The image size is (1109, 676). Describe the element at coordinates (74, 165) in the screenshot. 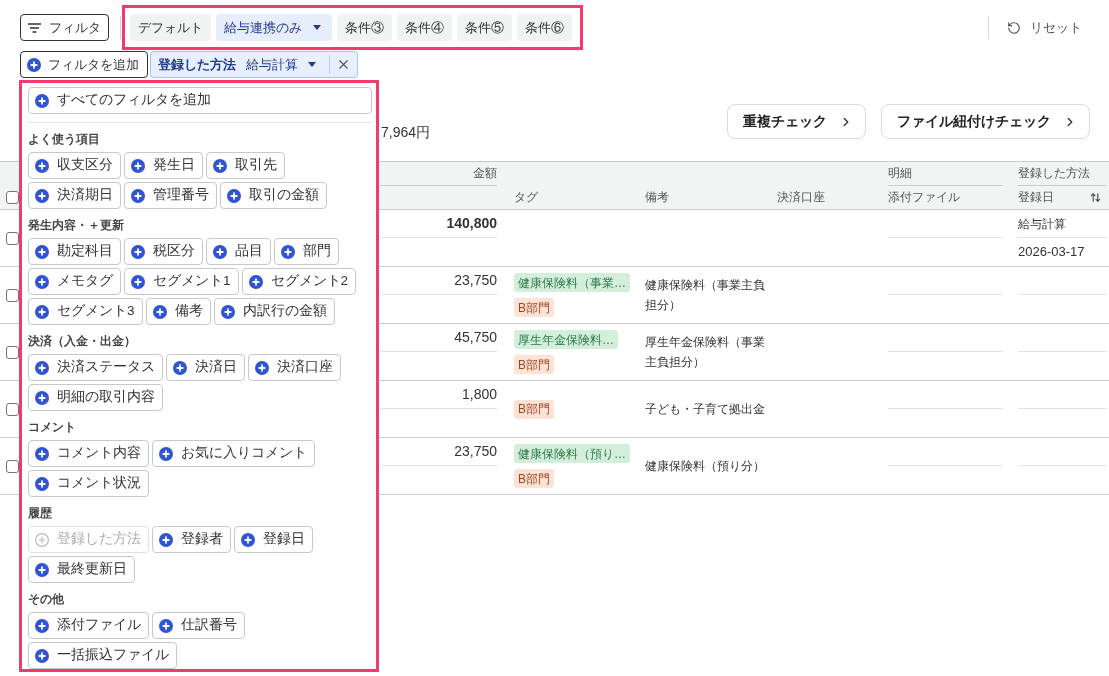

I see `filter-option-button: 収支区分` at that location.